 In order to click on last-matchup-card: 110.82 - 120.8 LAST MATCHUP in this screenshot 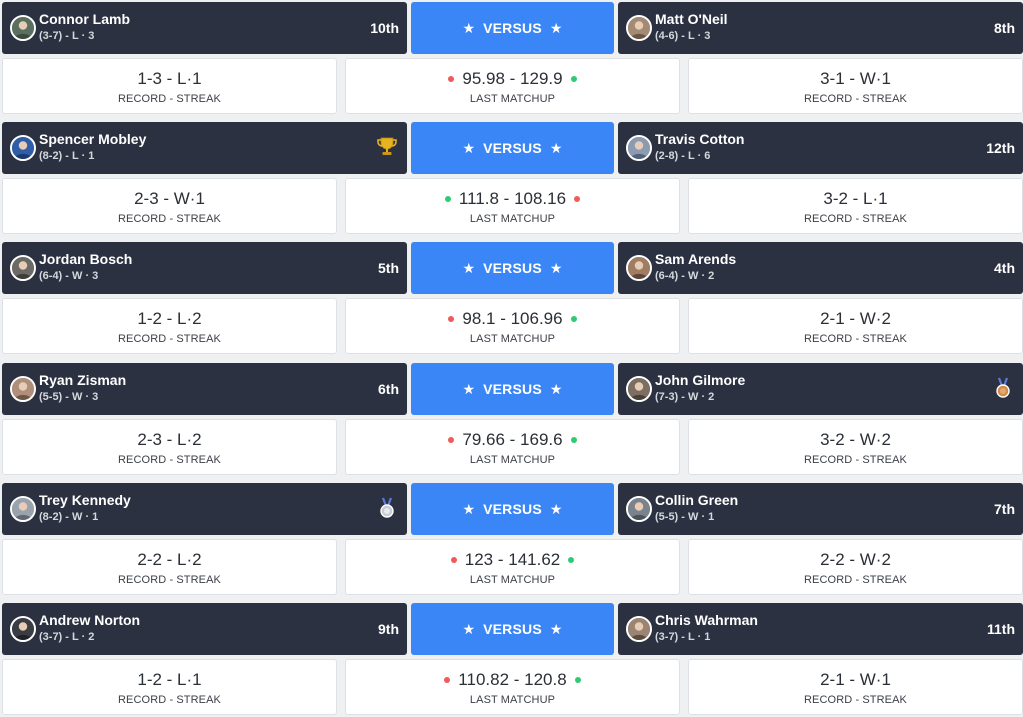, I will do `click(512, 687)`.